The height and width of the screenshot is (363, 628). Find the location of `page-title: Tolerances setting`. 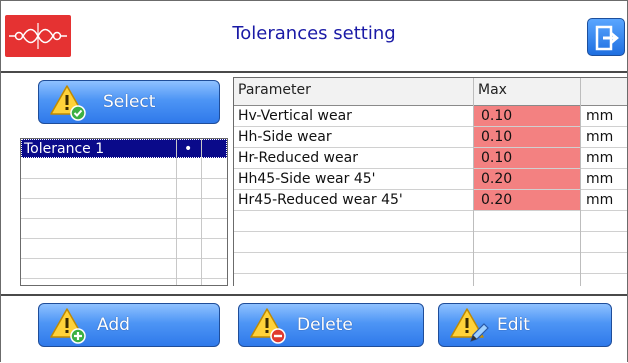

page-title: Tolerances setting is located at coordinates (314, 33).